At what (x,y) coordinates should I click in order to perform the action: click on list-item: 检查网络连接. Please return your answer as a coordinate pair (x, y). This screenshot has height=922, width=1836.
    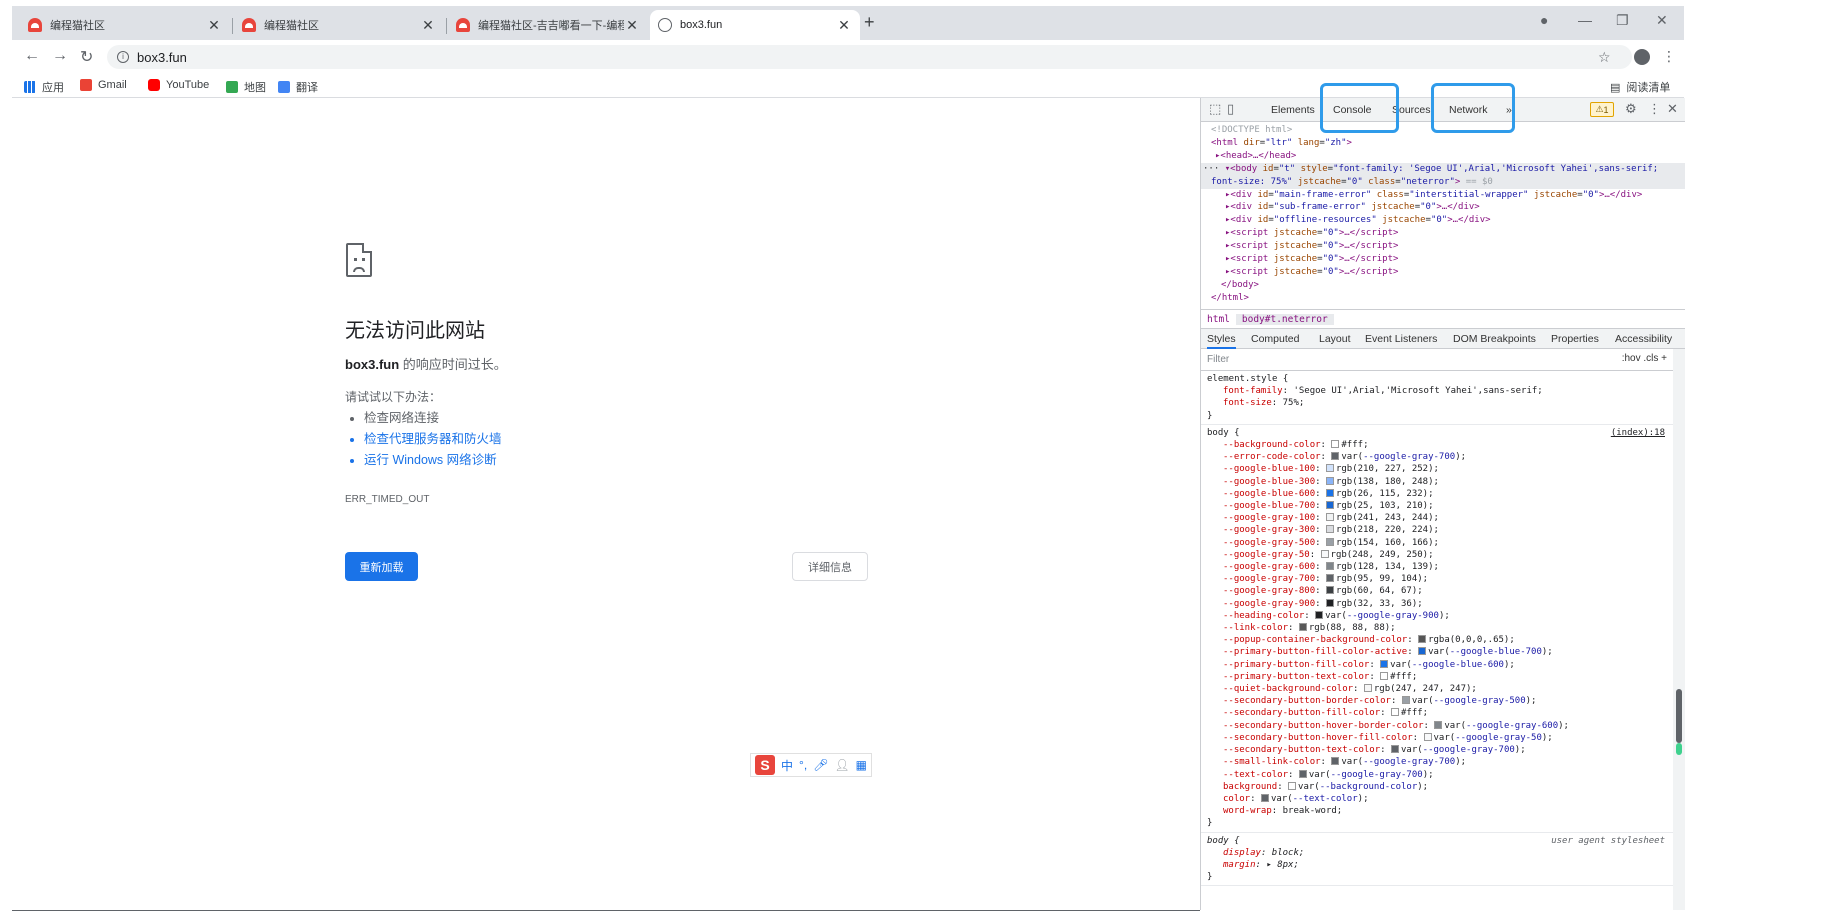
    Looking at the image, I should click on (433, 418).